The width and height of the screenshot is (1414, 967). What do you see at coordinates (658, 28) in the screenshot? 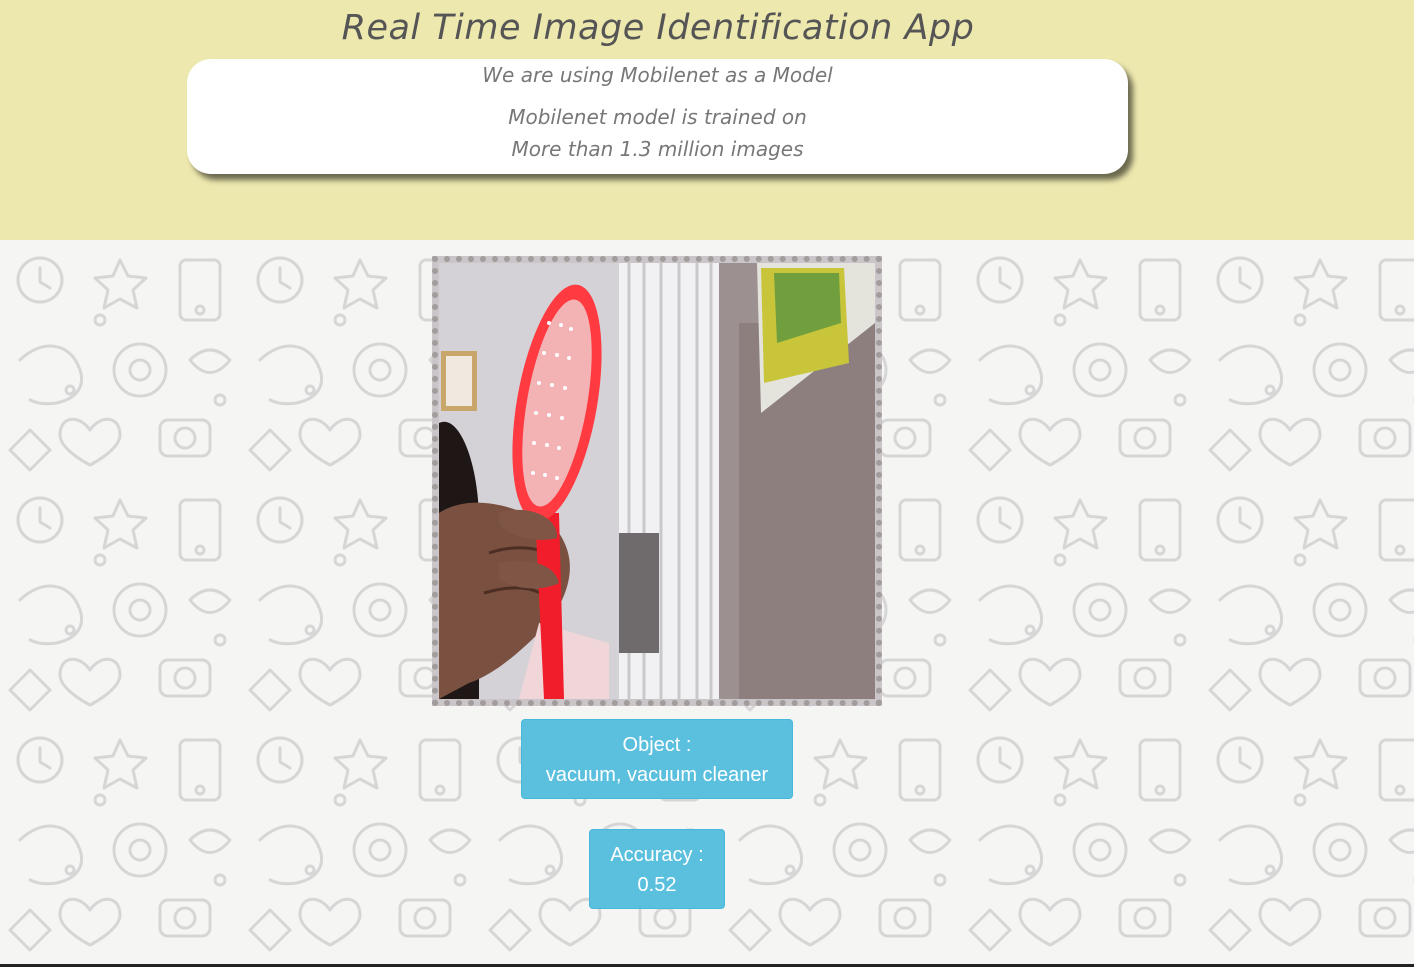
I see `page-title: Real Time Image Identification App` at bounding box center [658, 28].